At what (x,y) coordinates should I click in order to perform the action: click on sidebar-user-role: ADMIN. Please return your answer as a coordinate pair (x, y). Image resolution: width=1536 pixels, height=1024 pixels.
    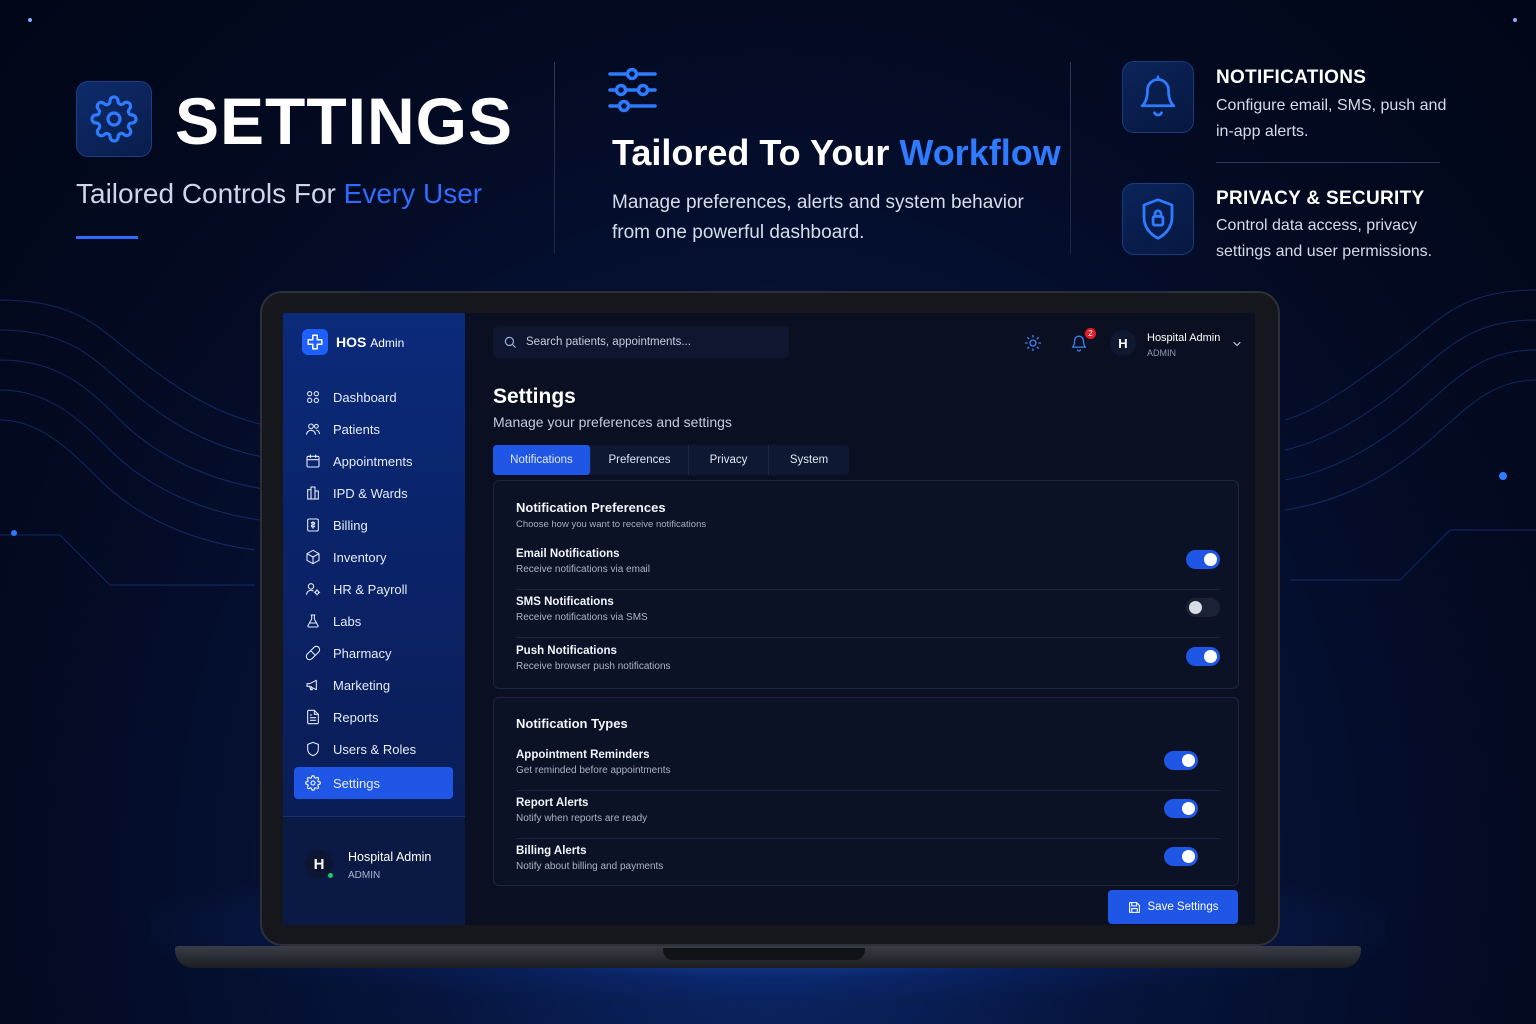
    Looking at the image, I should click on (364, 875).